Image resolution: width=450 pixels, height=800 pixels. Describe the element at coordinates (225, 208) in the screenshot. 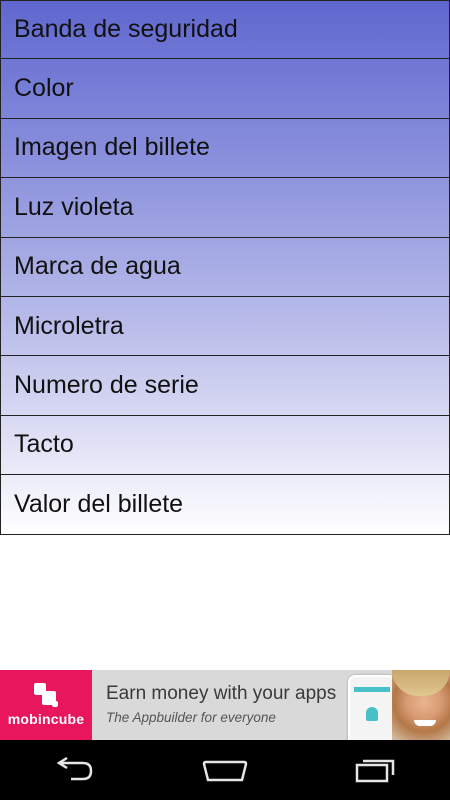

I see `menu-item-luz-violeta: Luz violeta` at that location.